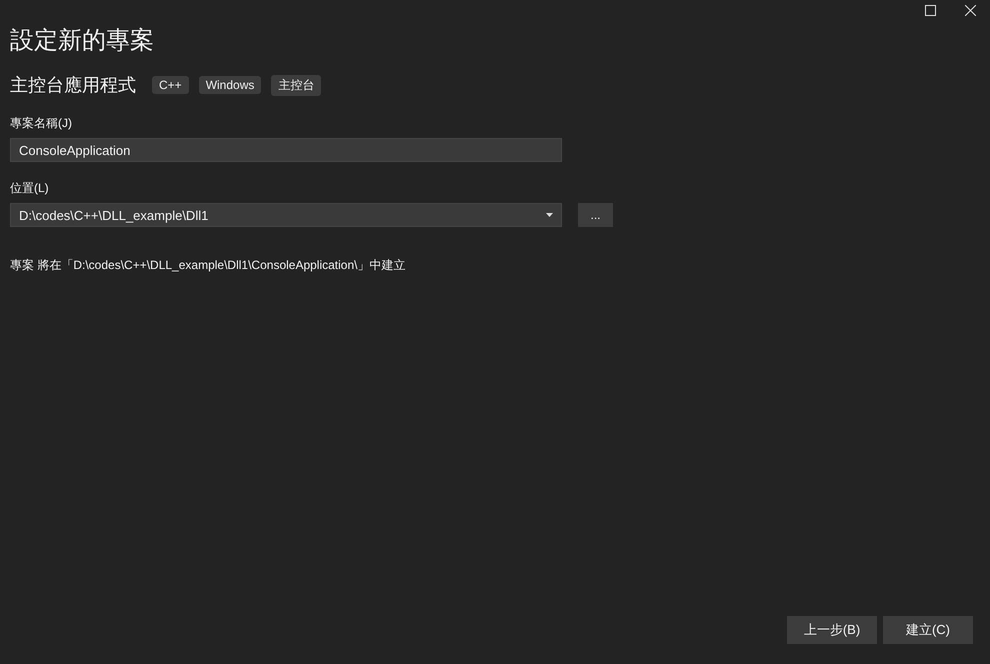 This screenshot has height=664, width=990. I want to click on template-name: 主控台應用程式, so click(73, 85).